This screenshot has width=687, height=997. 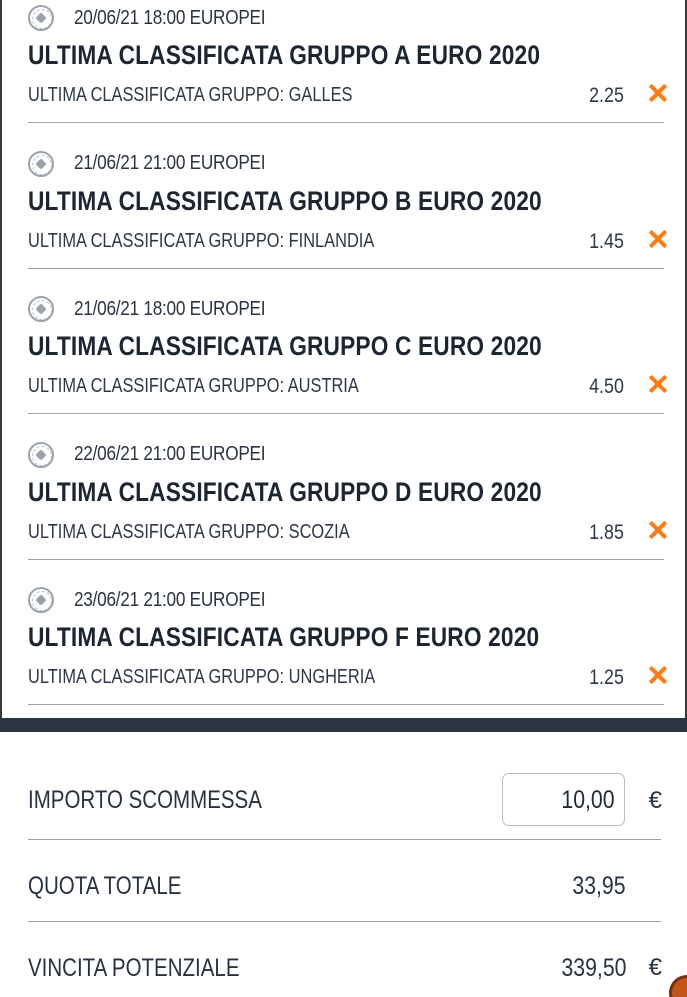 What do you see at coordinates (201, 240) in the screenshot?
I see `selection-label: ULTIMA CLASSIFICATA GRUPPO: FINLANDIA` at bounding box center [201, 240].